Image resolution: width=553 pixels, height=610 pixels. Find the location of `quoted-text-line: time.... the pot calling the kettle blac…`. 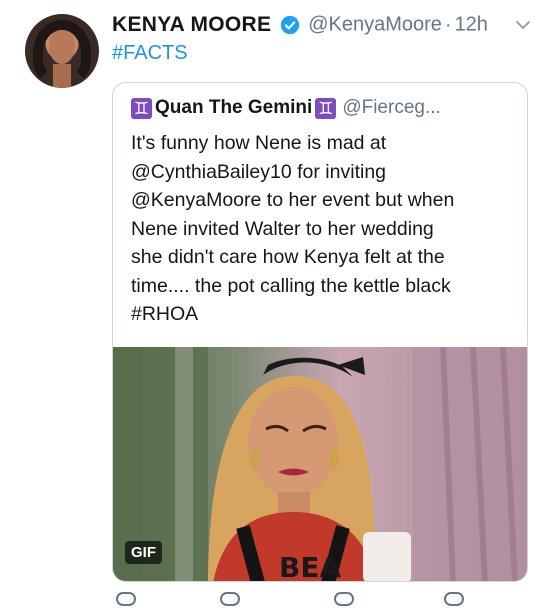

quoted-text-line: time.... the pot calling the kettle blac… is located at coordinates (291, 285).